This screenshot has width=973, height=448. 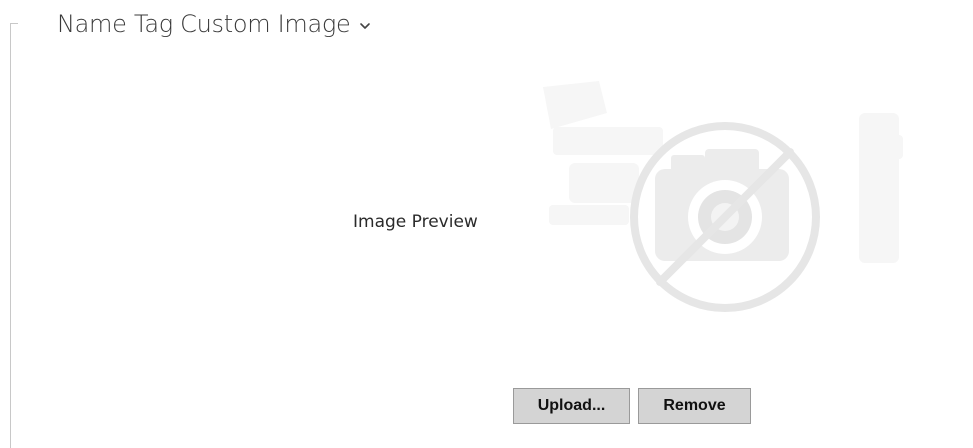 I want to click on section-frame-left, so click(x=10, y=235).